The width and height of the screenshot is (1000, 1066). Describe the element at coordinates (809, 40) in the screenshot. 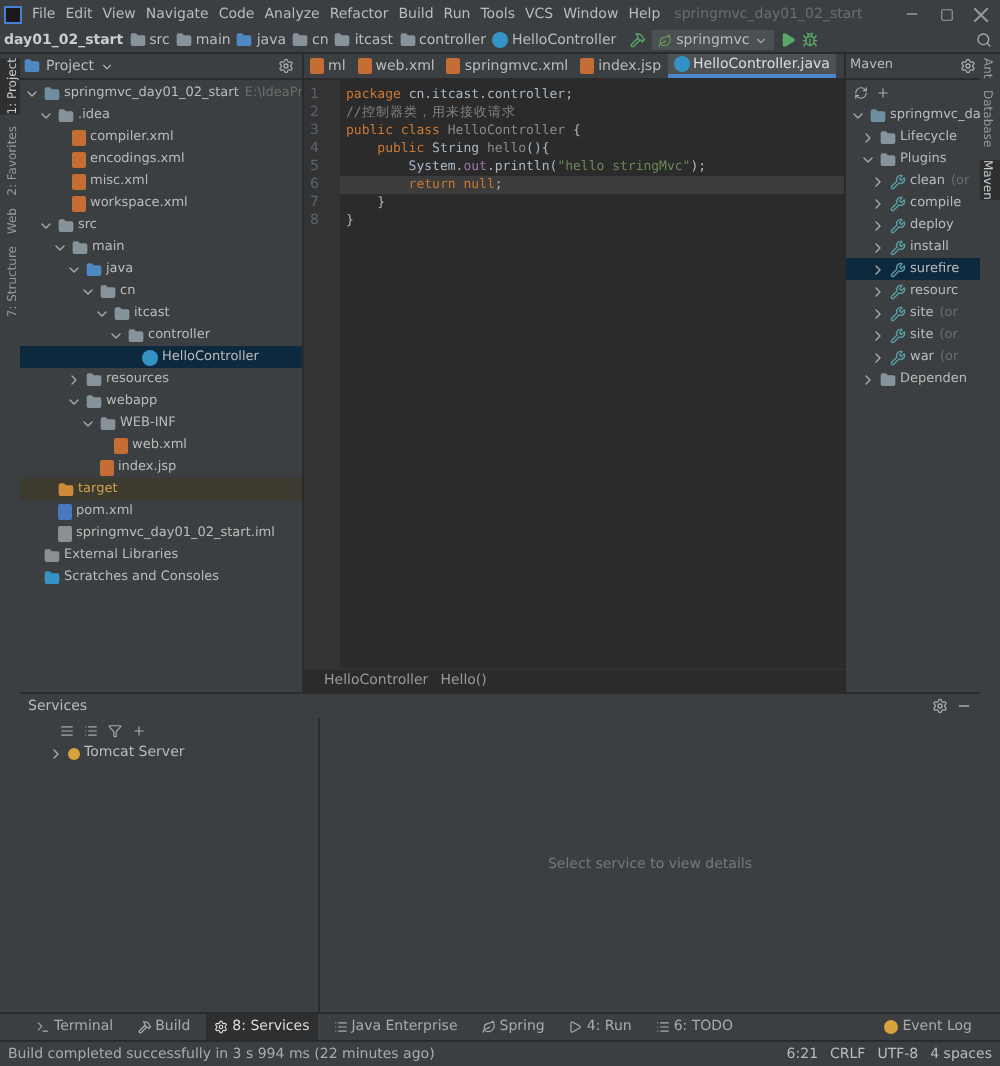

I see `debug-icon` at that location.